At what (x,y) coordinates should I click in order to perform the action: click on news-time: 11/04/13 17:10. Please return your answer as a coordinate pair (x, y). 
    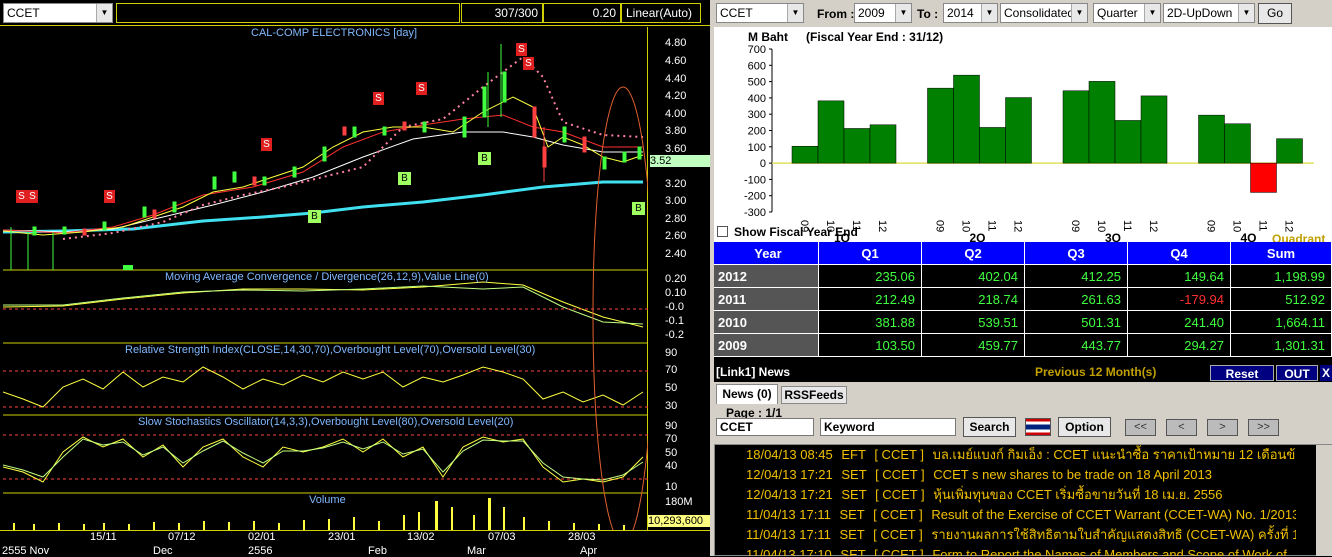
    Looking at the image, I should click on (789, 551).